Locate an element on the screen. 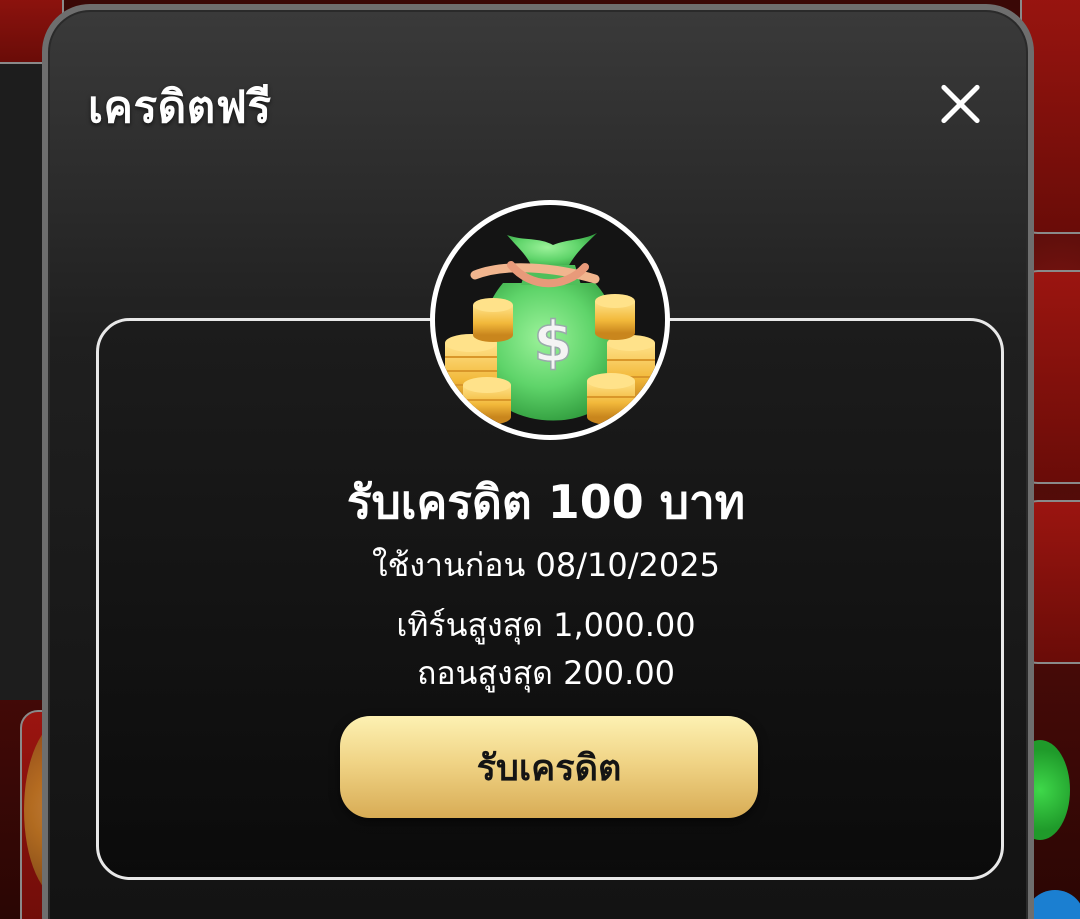 The image size is (1080, 919). close-button is located at coordinates (960, 104).